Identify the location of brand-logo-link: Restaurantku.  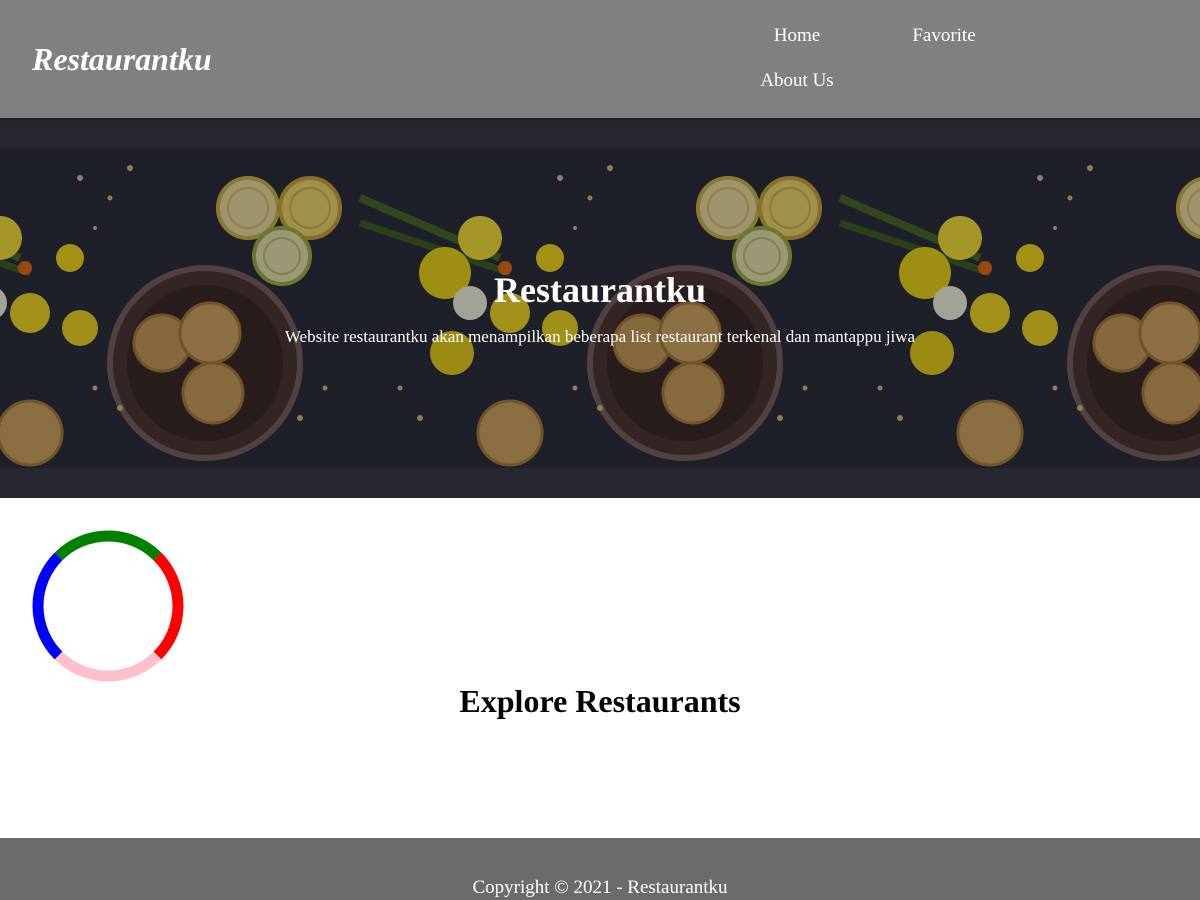
(122, 59).